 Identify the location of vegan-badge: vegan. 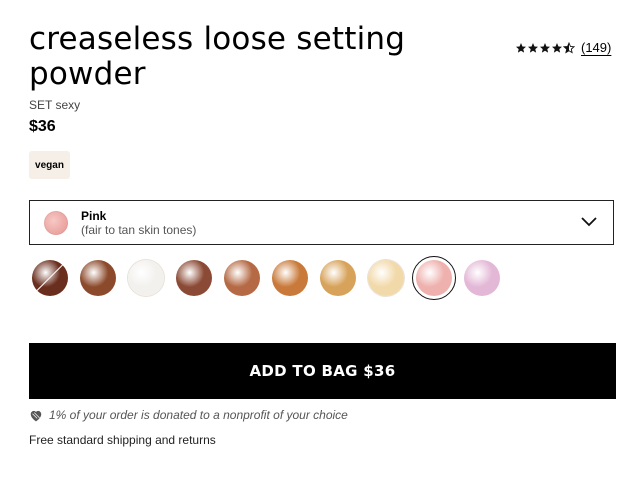
(49, 165).